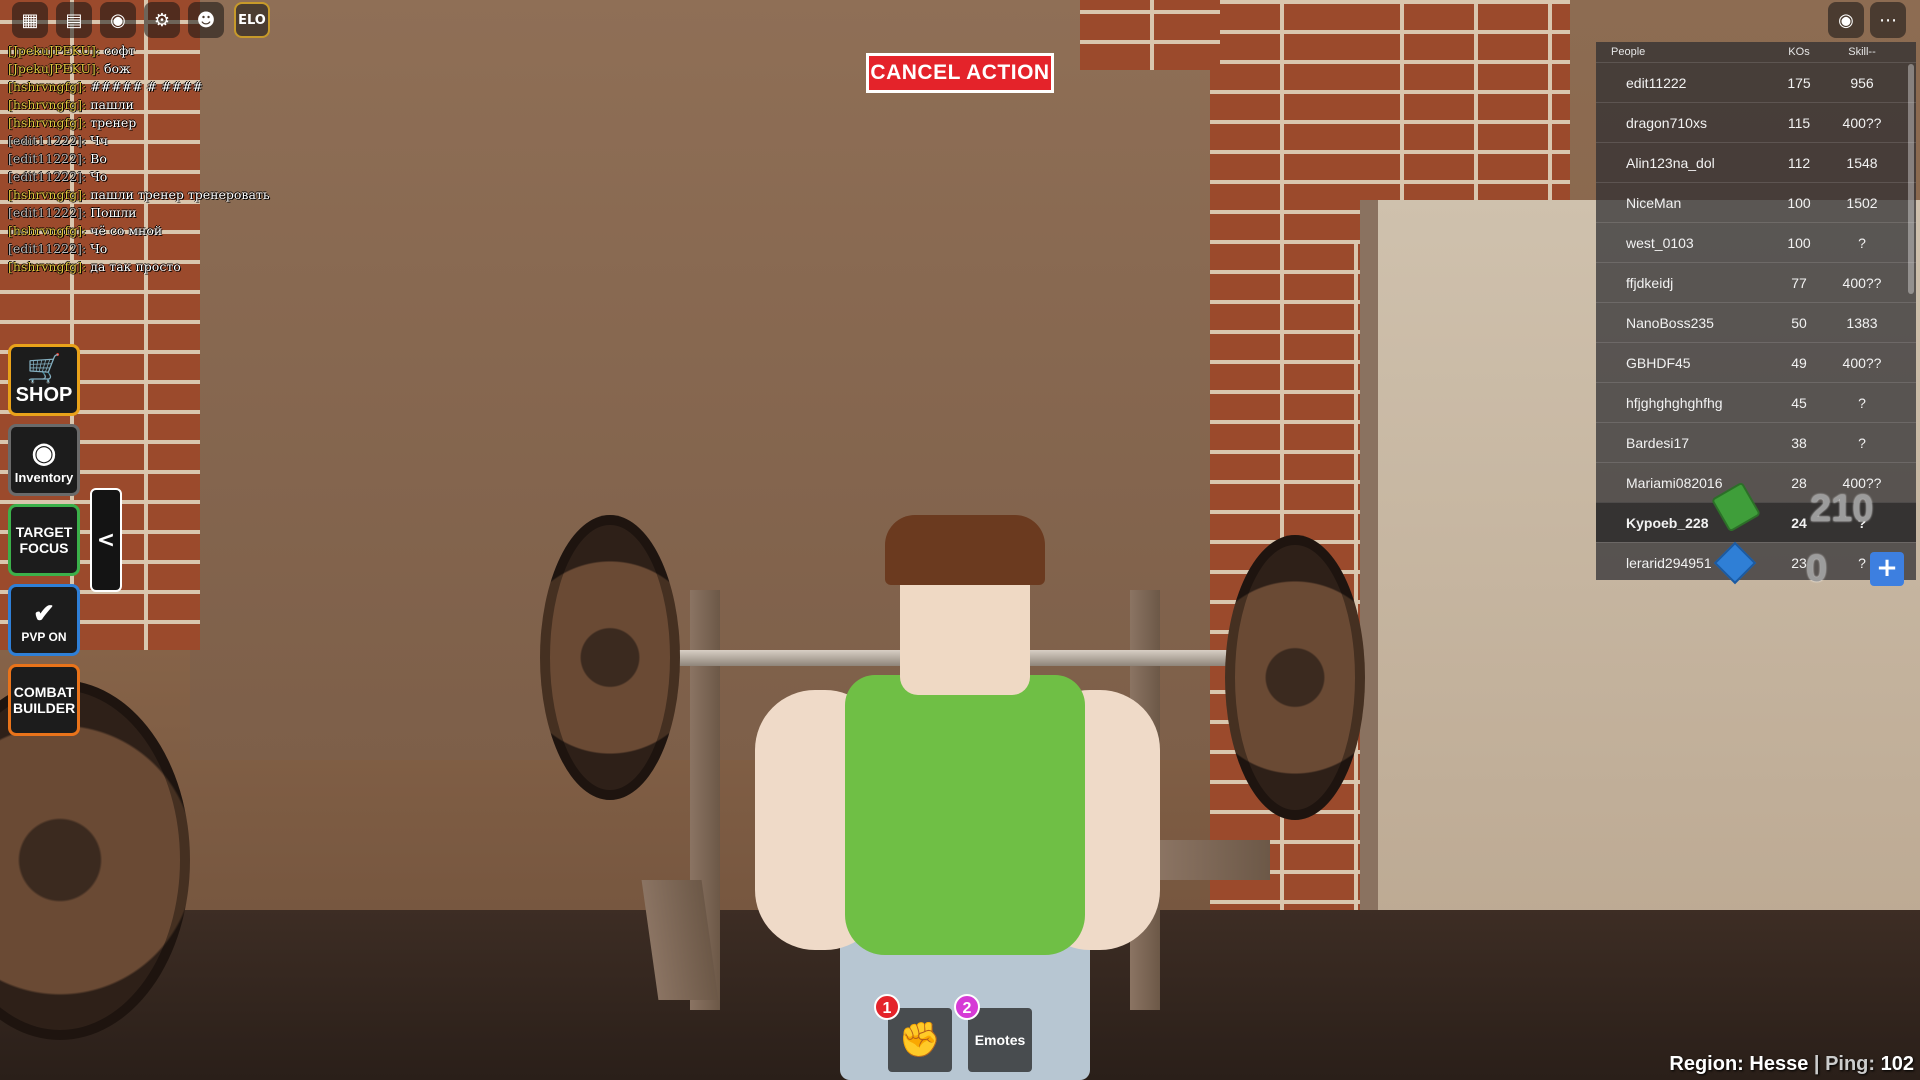 This screenshot has width=1920, height=1080. What do you see at coordinates (106, 540) in the screenshot?
I see `collapse-menu-button: <` at bounding box center [106, 540].